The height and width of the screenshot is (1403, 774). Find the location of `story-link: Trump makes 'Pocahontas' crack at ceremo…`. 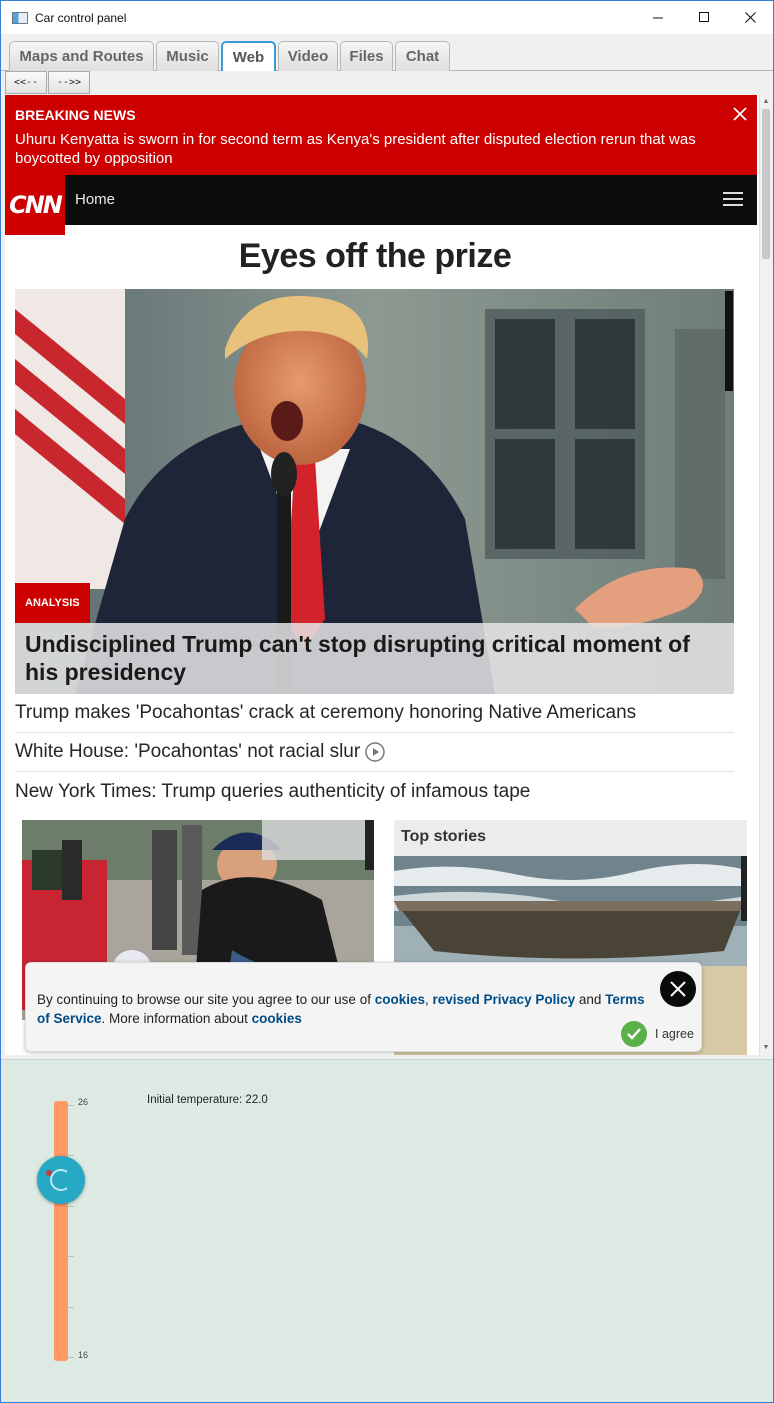

story-link: Trump makes 'Pocahontas' crack at ceremo… is located at coordinates (374, 713).